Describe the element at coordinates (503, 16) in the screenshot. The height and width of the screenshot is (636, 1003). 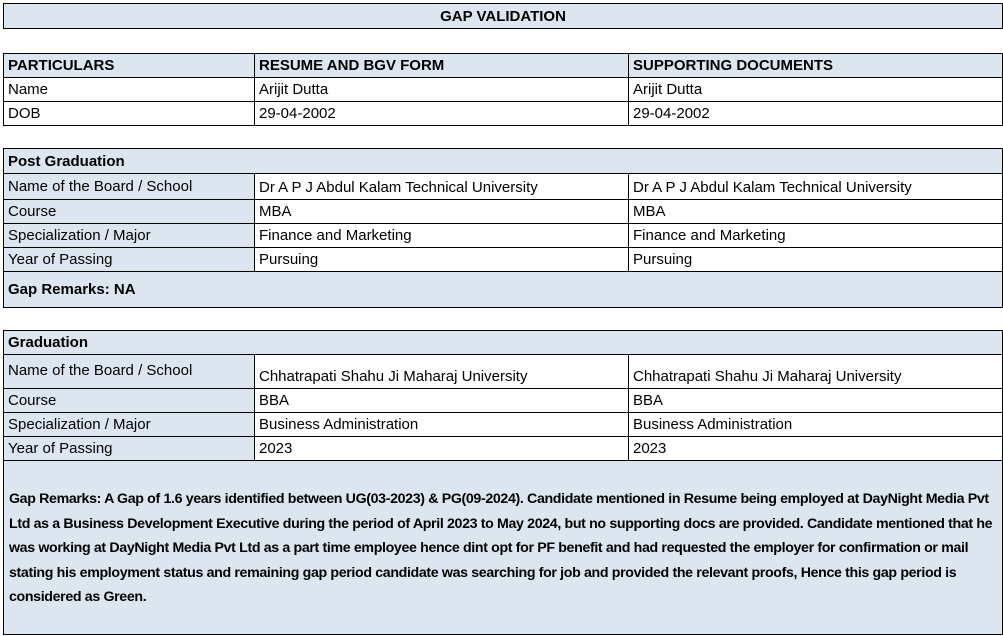
I see `page-title: GAP VALIDATION` at that location.